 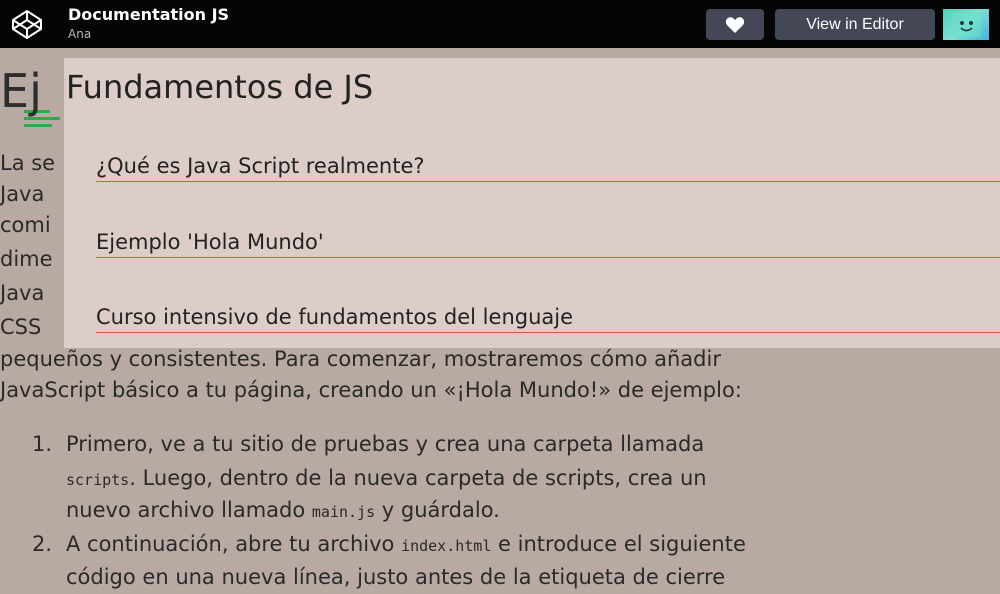 What do you see at coordinates (855, 24) in the screenshot?
I see `view-in-editor-button: View in Editor` at bounding box center [855, 24].